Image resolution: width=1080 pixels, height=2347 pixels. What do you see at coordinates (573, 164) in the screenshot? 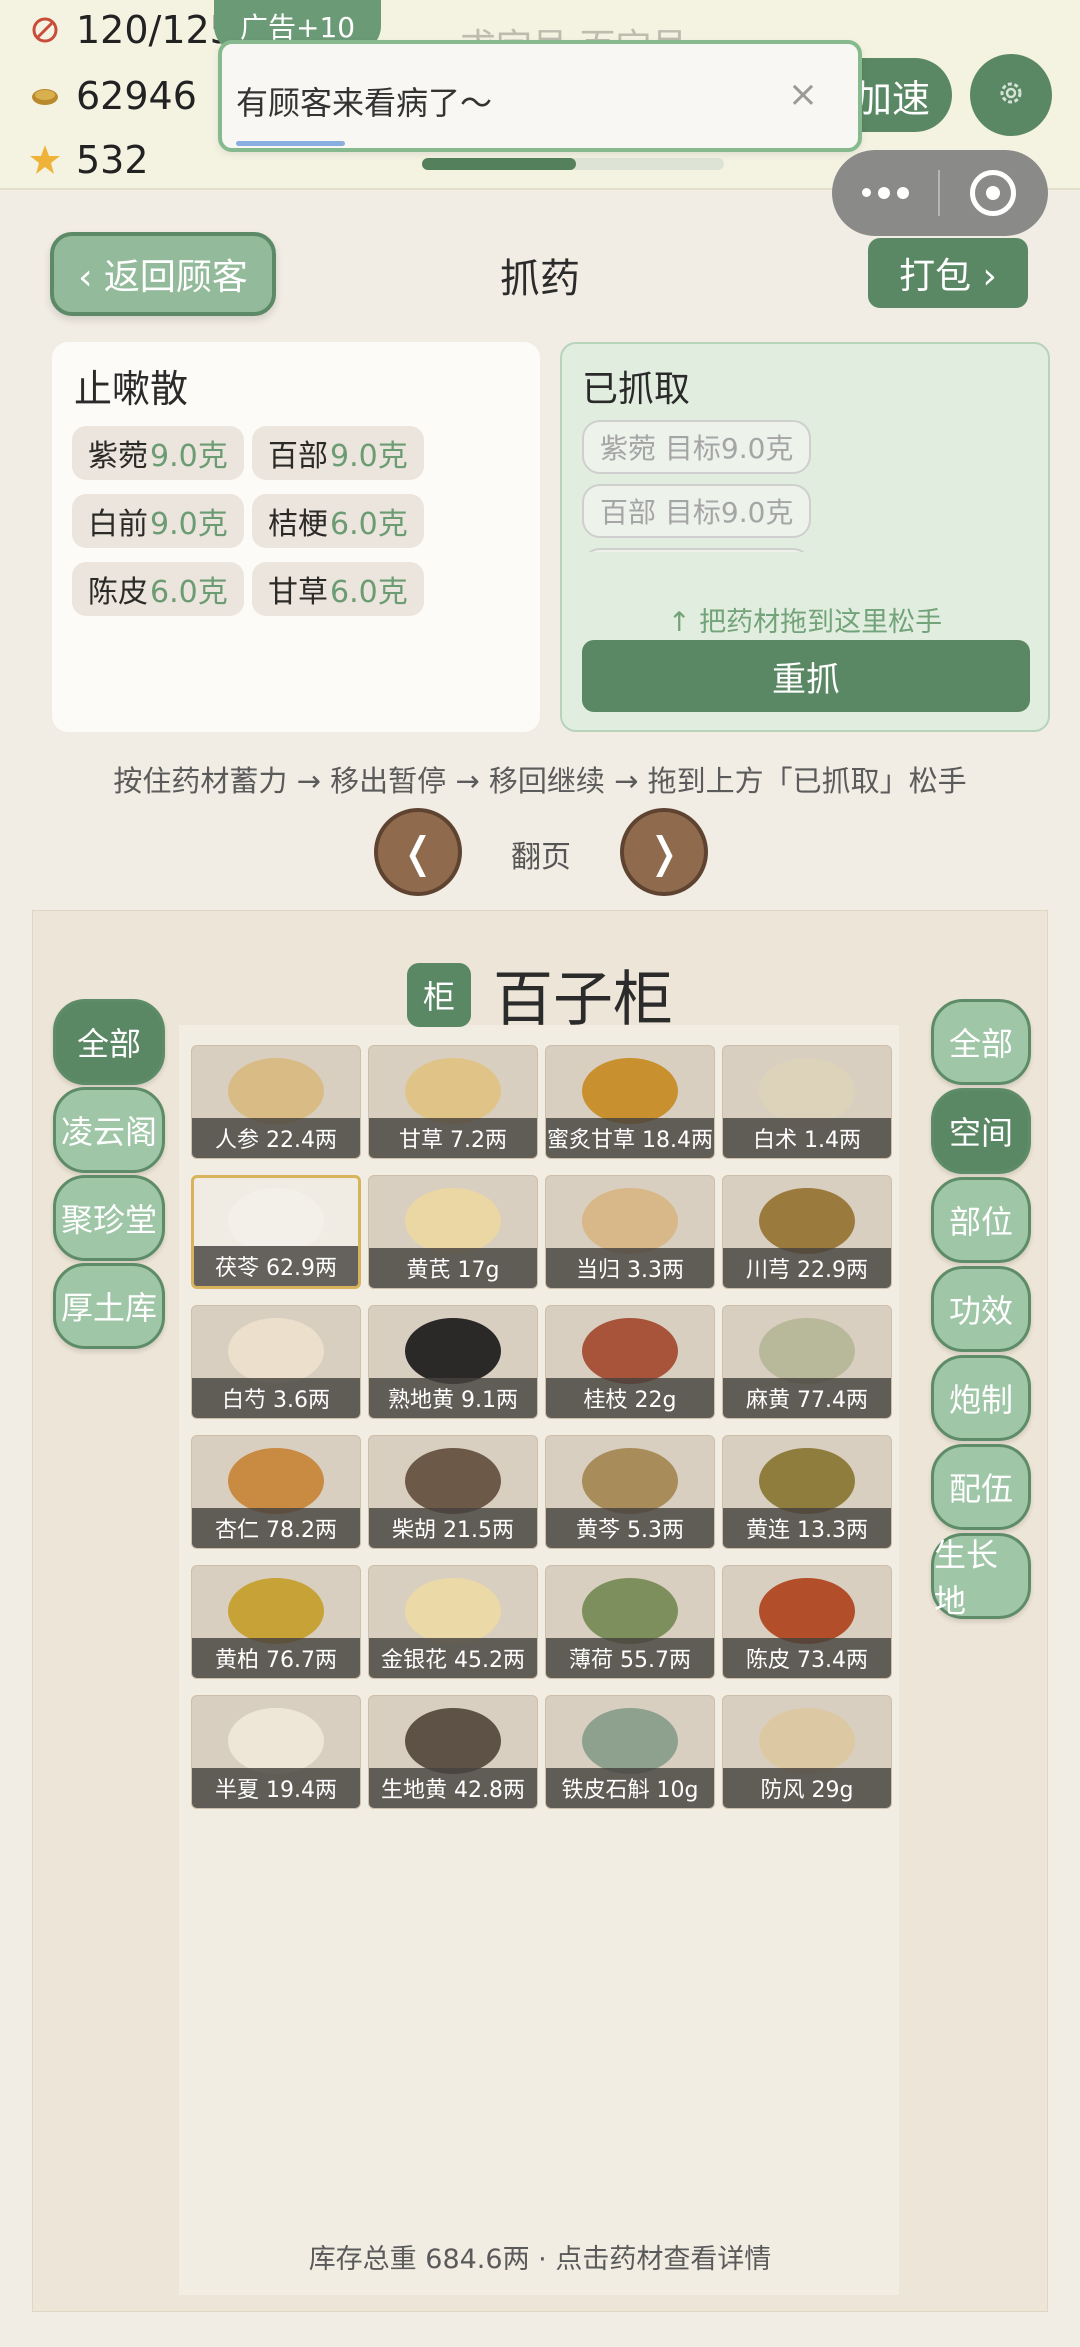
I see `scroll-progress-bar` at bounding box center [573, 164].